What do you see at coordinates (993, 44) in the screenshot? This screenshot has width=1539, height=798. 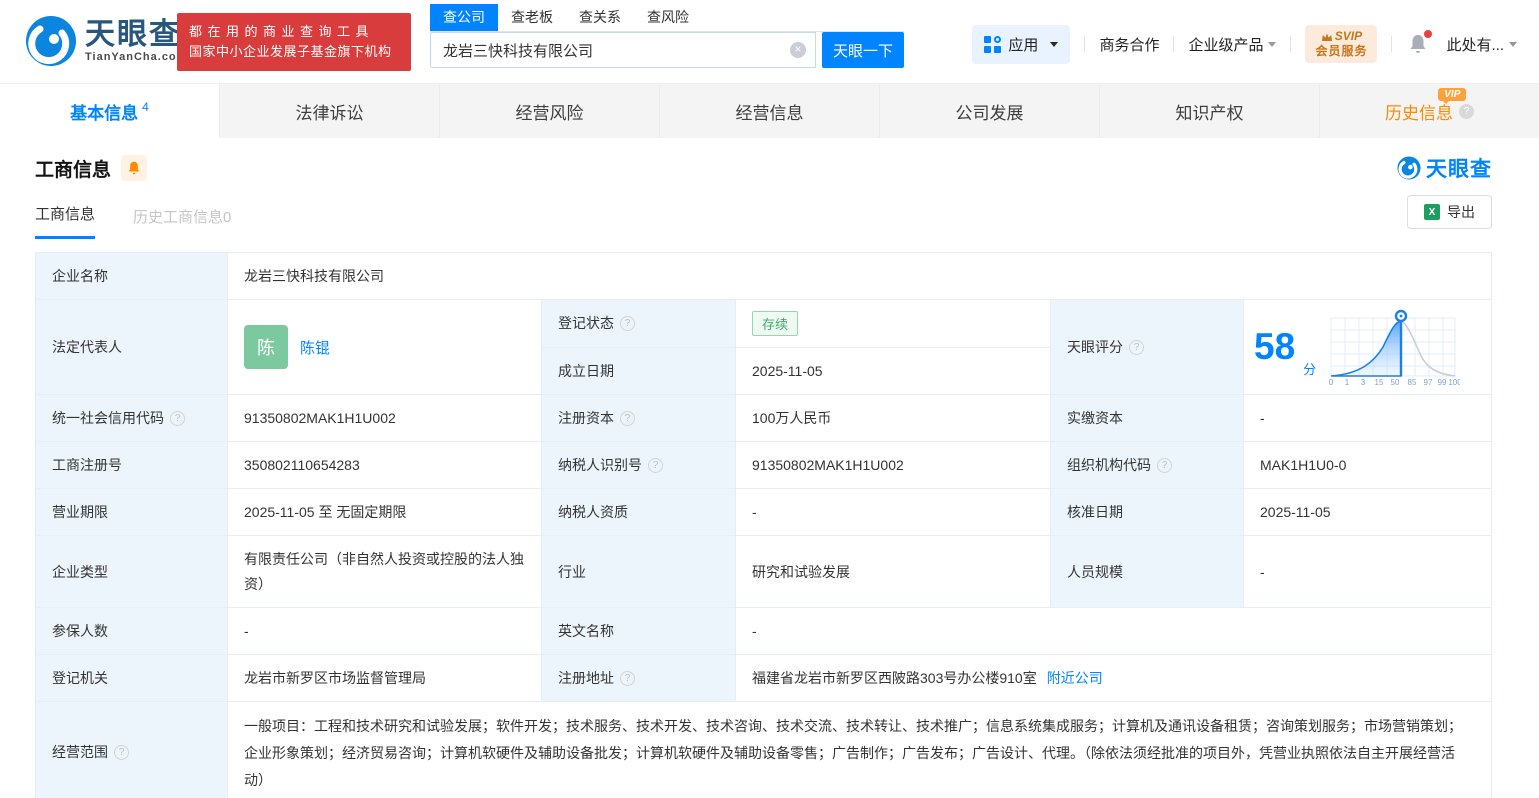 I see `apps-grid-icon` at bounding box center [993, 44].